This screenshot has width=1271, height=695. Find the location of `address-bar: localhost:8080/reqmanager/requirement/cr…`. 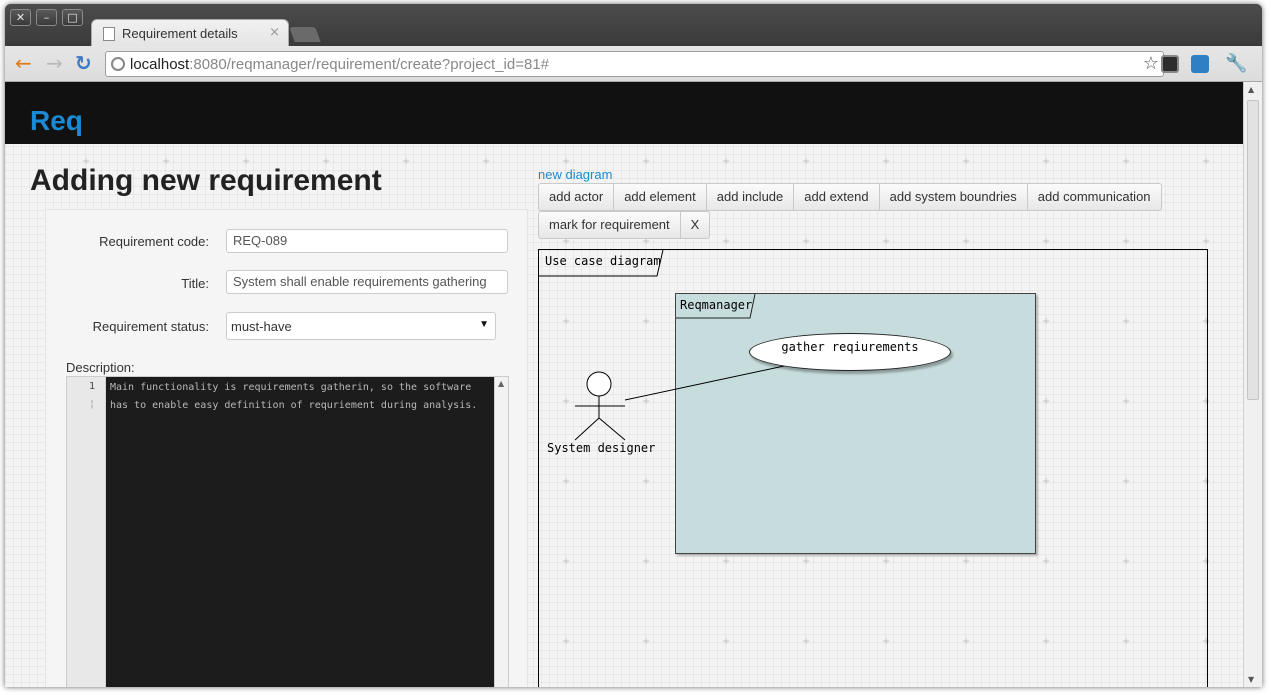

address-bar: localhost:8080/reqmanager/requirement/cr… is located at coordinates (634, 64).